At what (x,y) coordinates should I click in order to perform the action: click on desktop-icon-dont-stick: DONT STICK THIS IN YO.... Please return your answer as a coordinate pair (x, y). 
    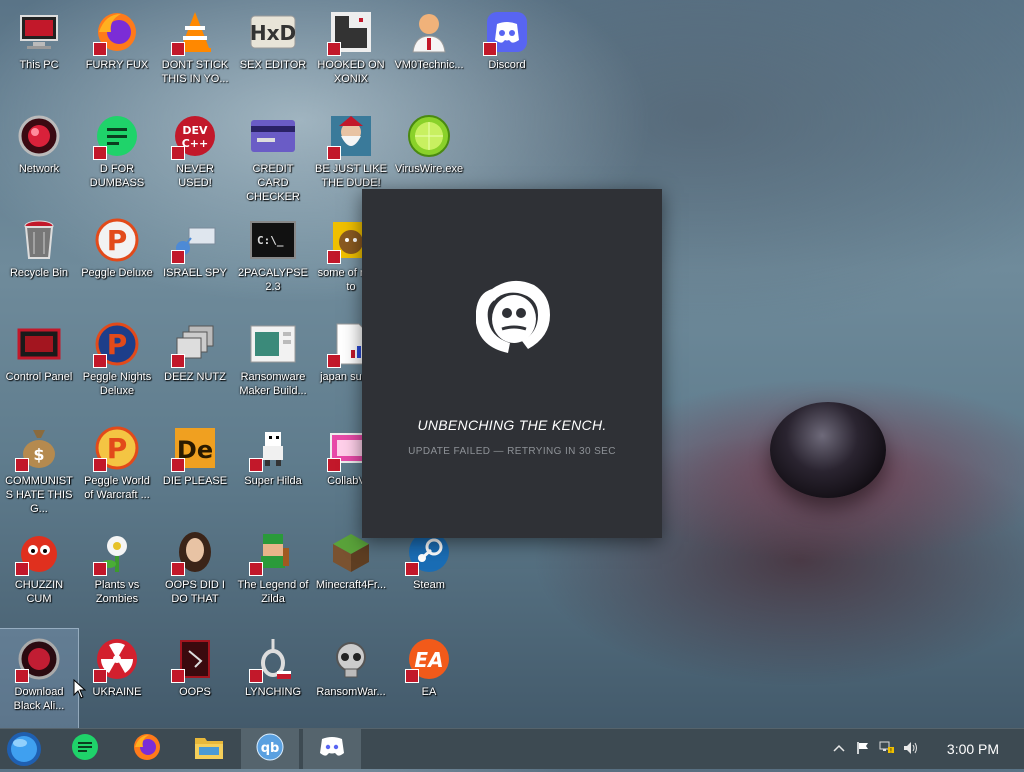
    Looking at the image, I should click on (195, 52).